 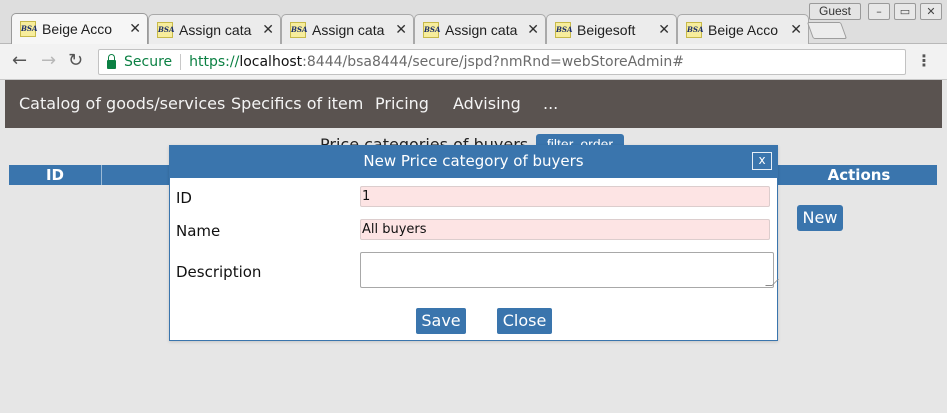 I want to click on dialog-title: New Price category of buyers, so click(x=473, y=161).